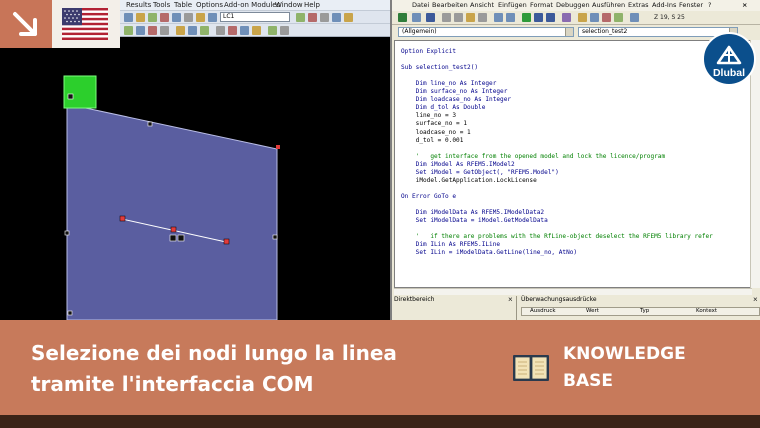 The image size is (760, 428). Describe the element at coordinates (638, 5) in the screenshot. I see `vba-menu-extras: Extras` at that location.